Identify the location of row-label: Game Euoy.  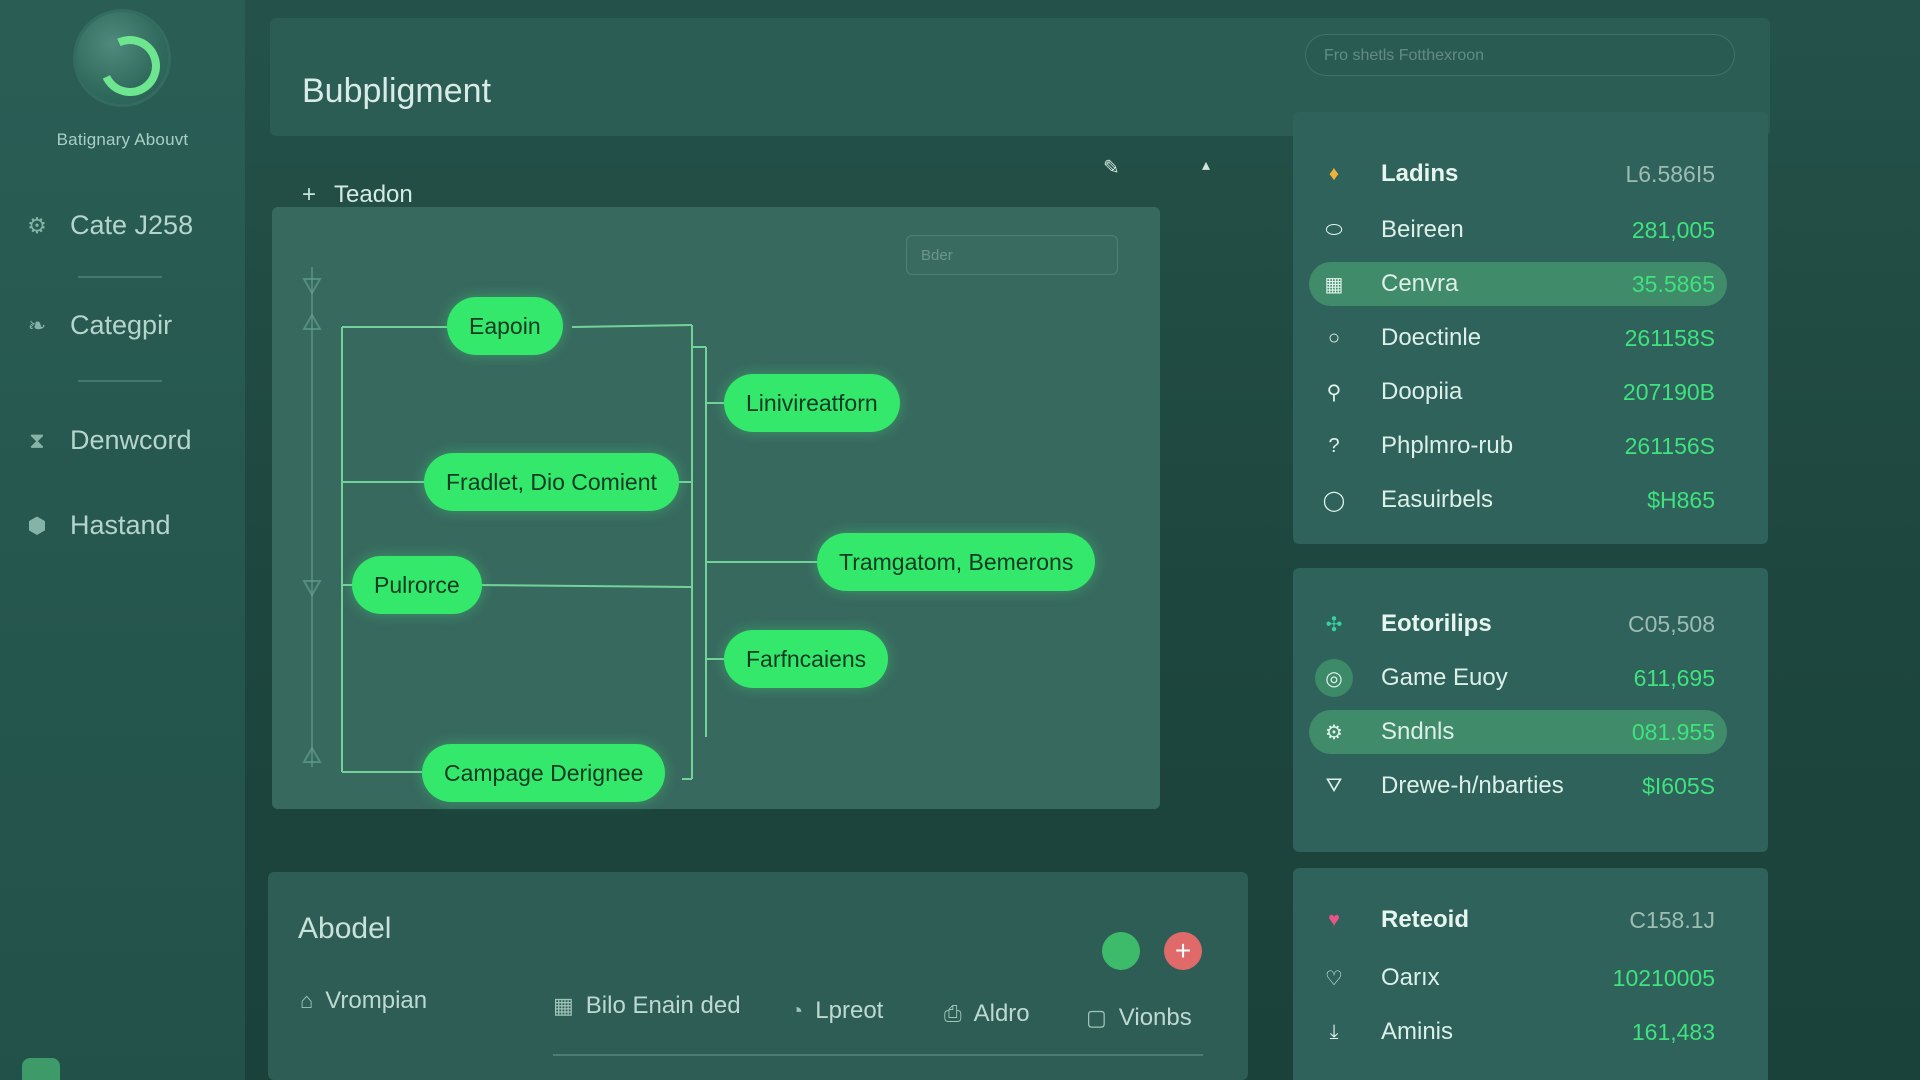
(1444, 677).